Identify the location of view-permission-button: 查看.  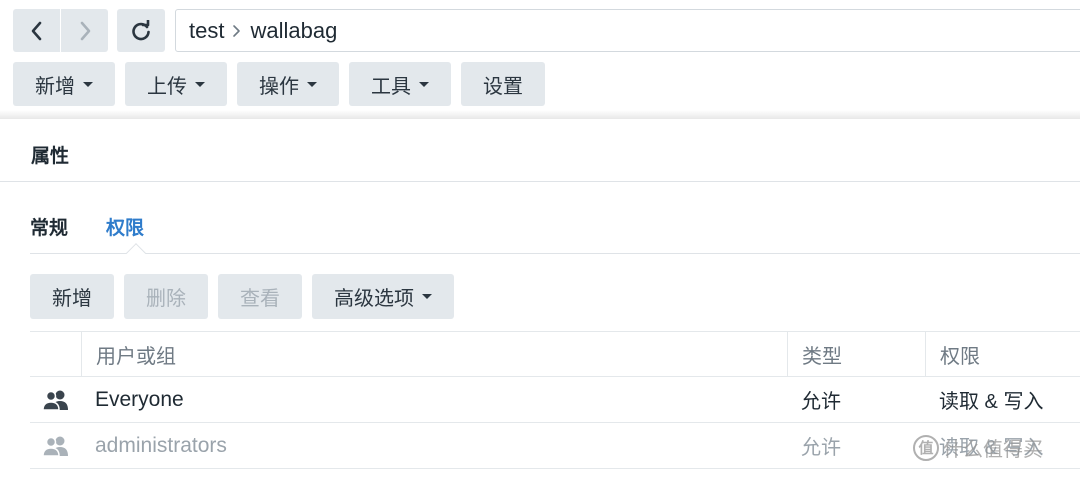
(260, 296).